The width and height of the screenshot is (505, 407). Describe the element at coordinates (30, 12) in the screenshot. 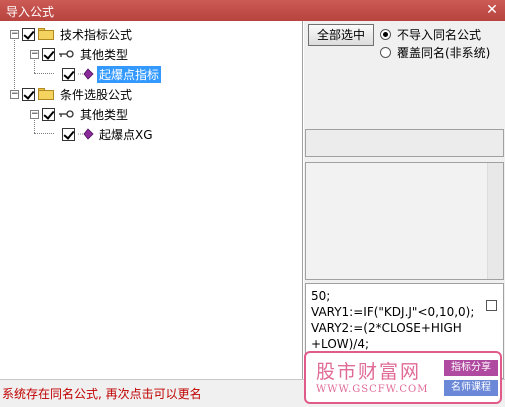

I see `window-title: 导入公式` at that location.